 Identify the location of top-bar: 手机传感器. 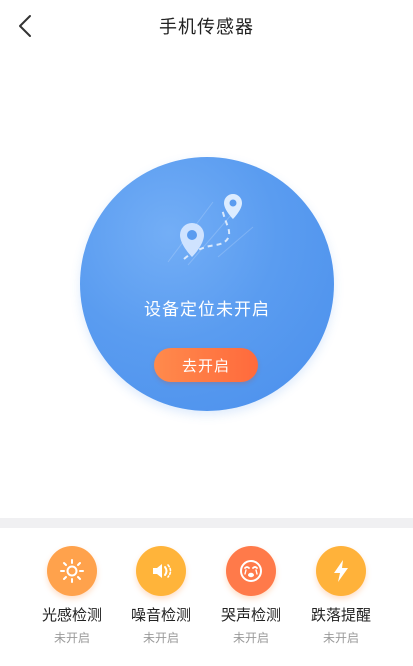
(206, 26).